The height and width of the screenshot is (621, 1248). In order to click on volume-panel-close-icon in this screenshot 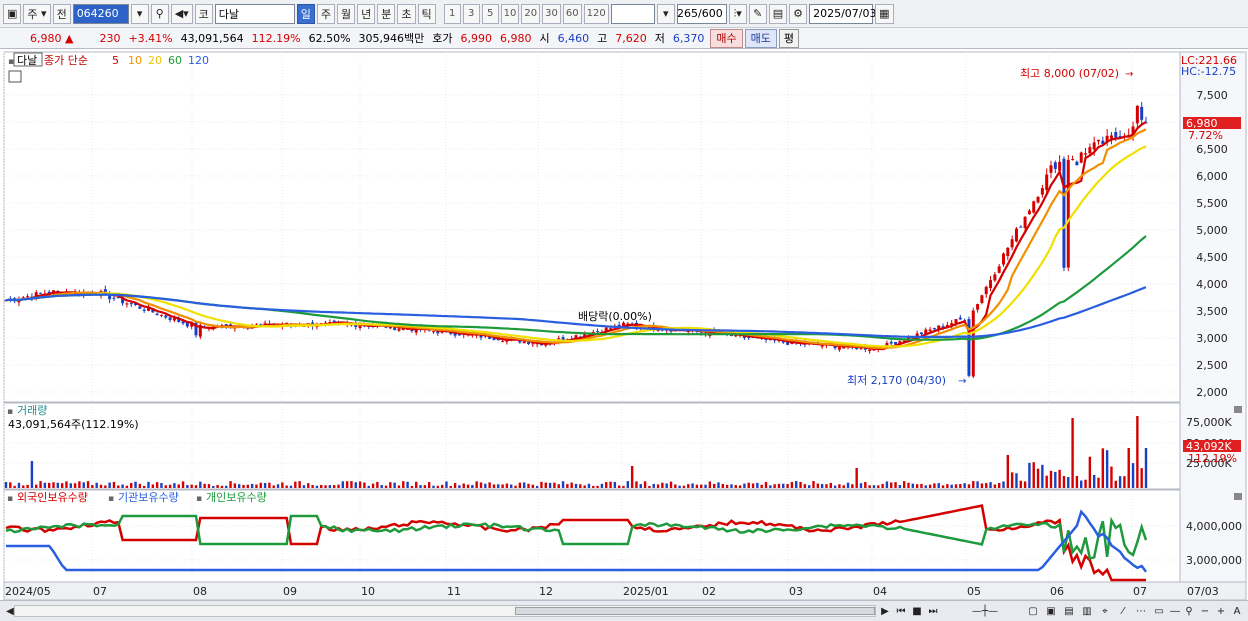, I will do `click(1238, 409)`.